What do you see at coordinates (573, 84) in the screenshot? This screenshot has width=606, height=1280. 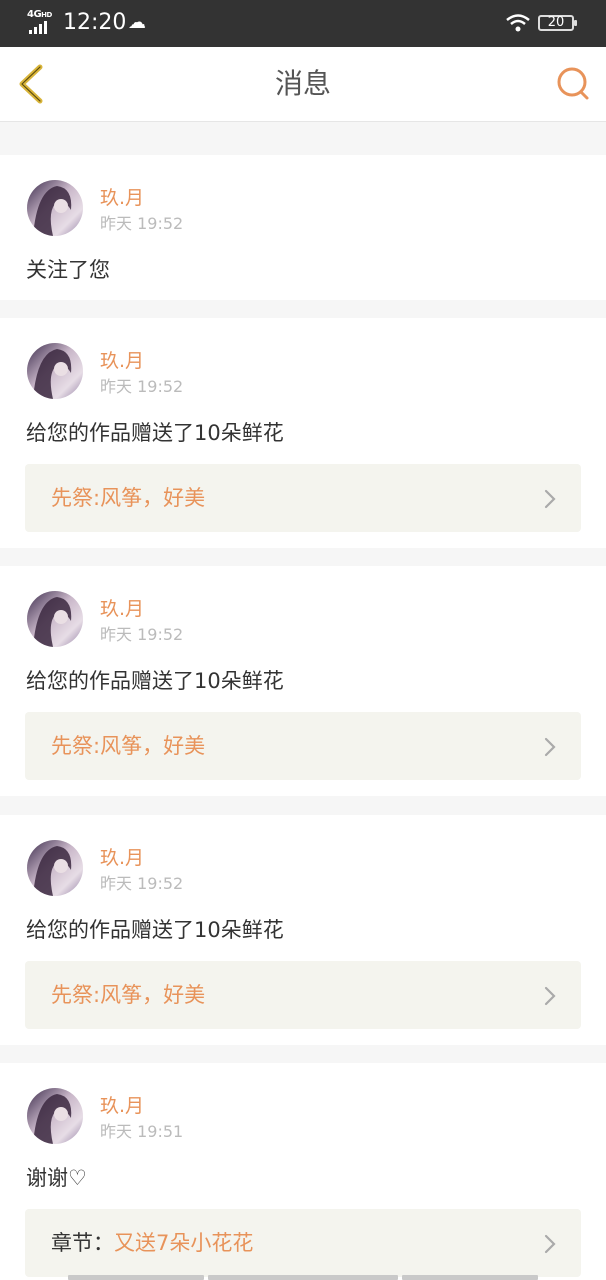 I see `search-icon` at bounding box center [573, 84].